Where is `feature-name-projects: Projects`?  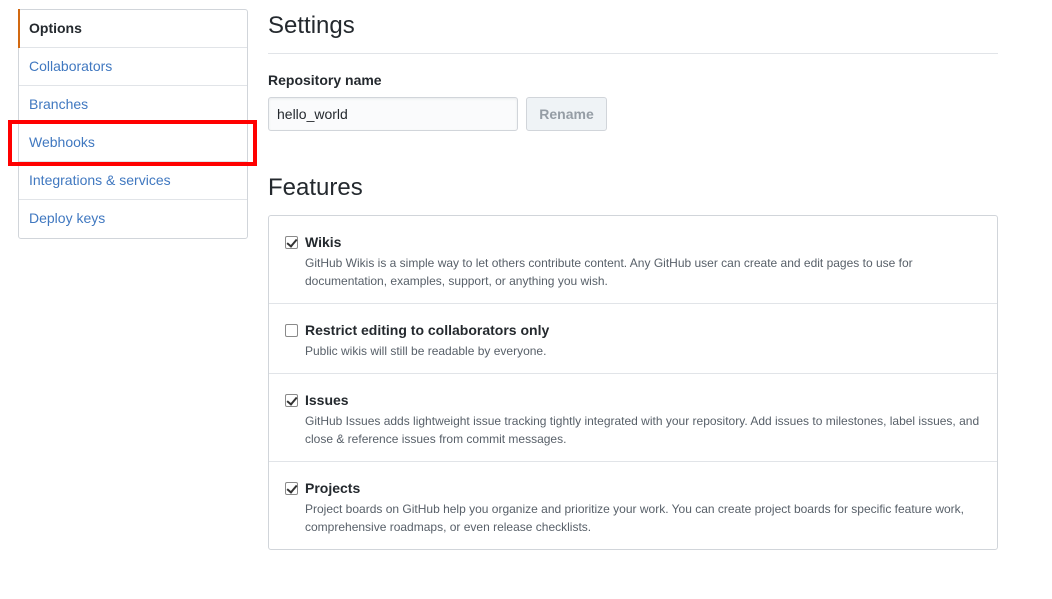
feature-name-projects: Projects is located at coordinates (332, 488).